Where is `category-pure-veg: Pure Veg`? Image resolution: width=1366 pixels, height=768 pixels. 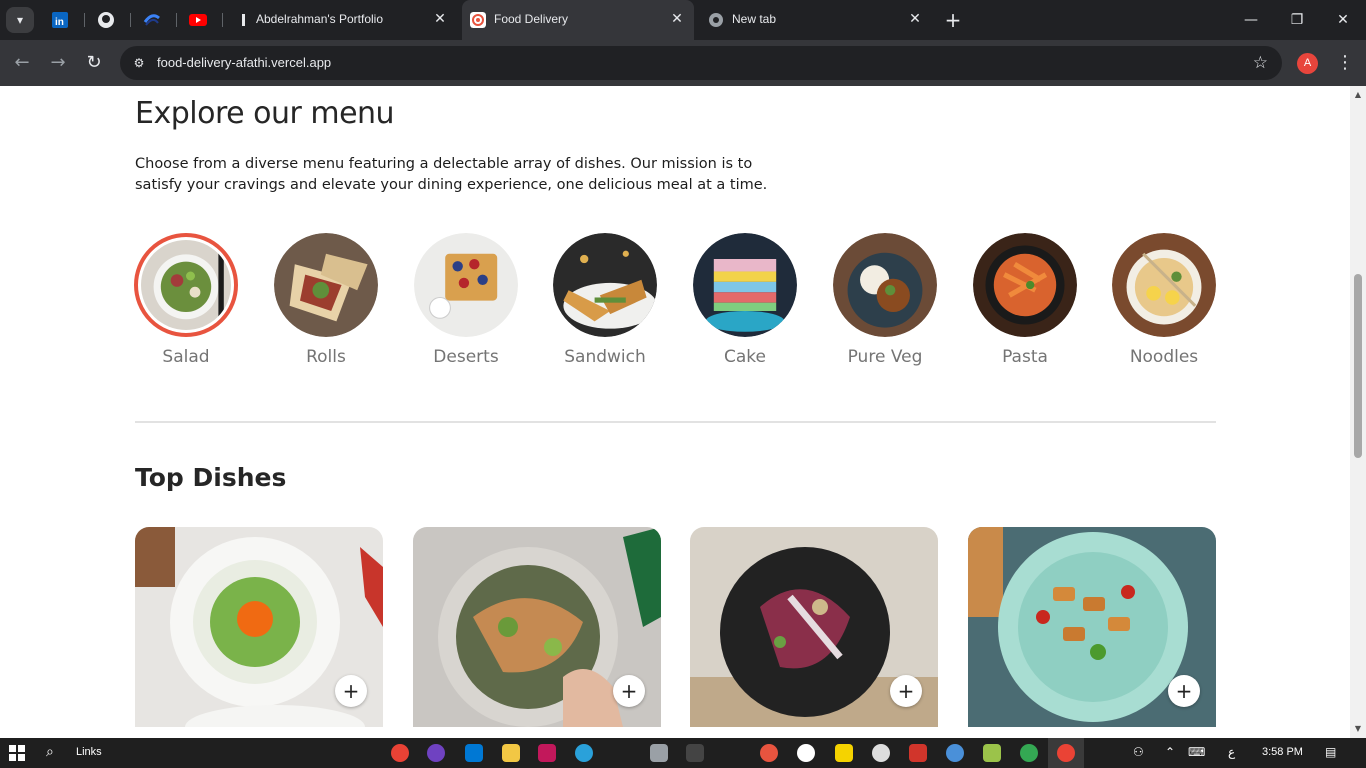
category-pure-veg: Pure Veg is located at coordinates (885, 300).